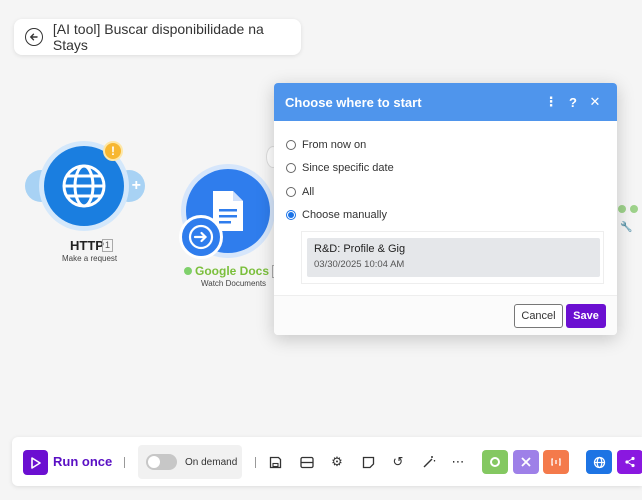  Describe the element at coordinates (398, 462) in the screenshot. I see `undo-icon: ↺` at that location.